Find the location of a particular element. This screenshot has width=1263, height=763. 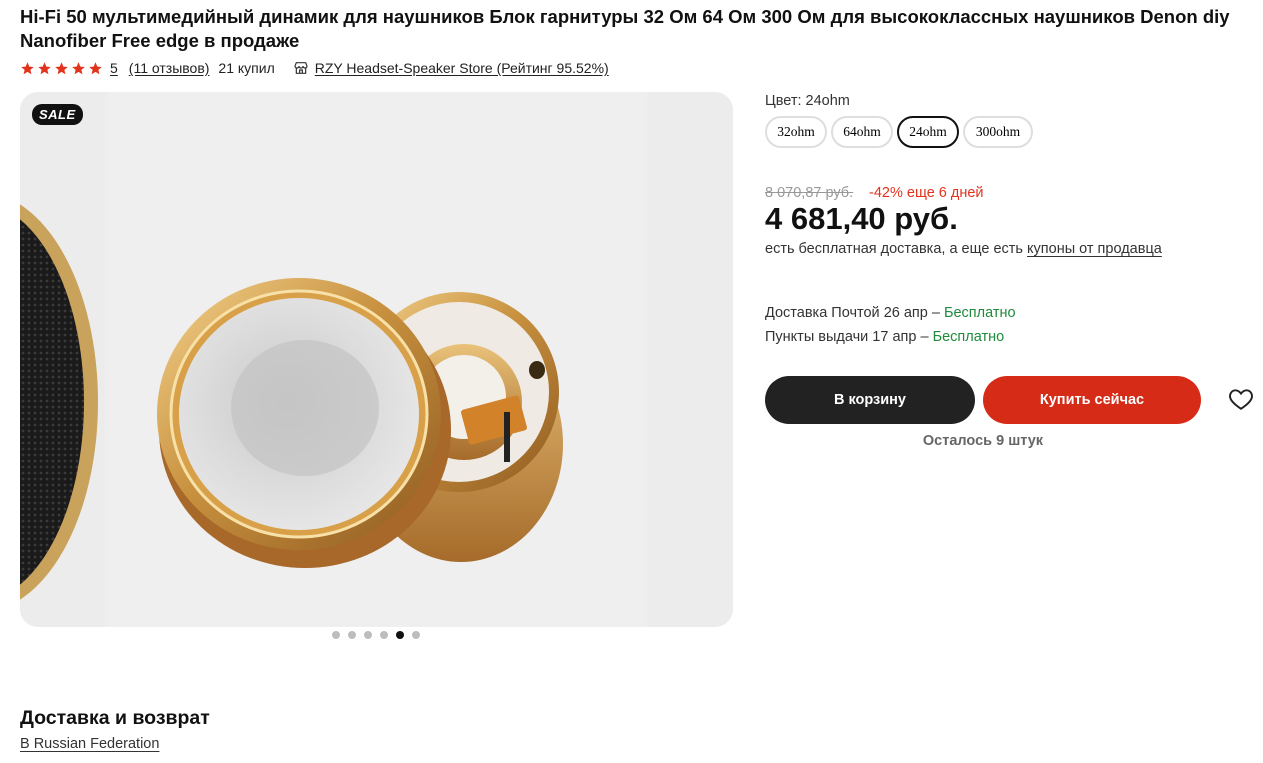

discount-badge: -42% еще 6 дней is located at coordinates (926, 193).